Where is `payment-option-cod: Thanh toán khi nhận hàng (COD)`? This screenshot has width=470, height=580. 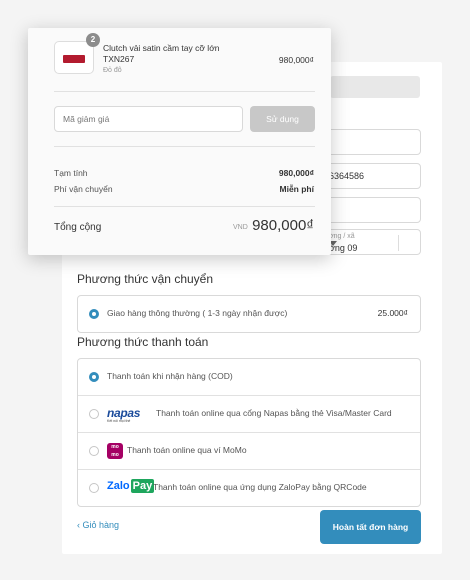 payment-option-cod: Thanh toán khi nhận hàng (COD) is located at coordinates (249, 377).